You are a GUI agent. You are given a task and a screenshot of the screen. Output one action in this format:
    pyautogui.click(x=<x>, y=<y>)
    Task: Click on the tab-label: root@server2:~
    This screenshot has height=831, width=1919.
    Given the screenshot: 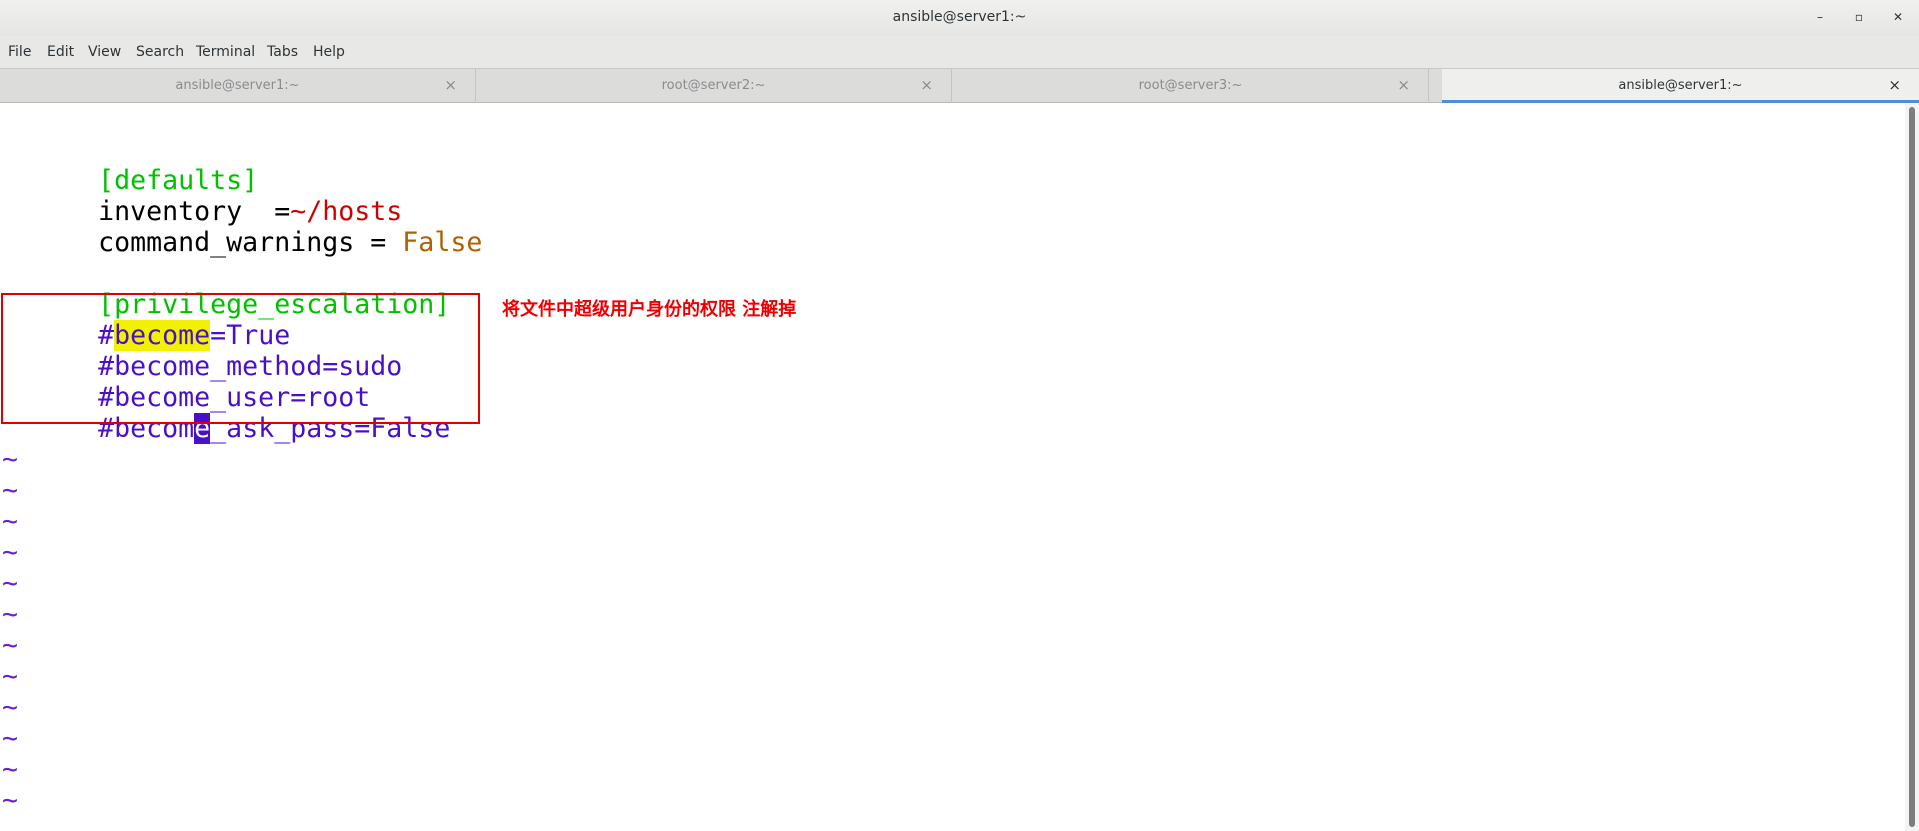 What is the action you would take?
    pyautogui.click(x=713, y=85)
    